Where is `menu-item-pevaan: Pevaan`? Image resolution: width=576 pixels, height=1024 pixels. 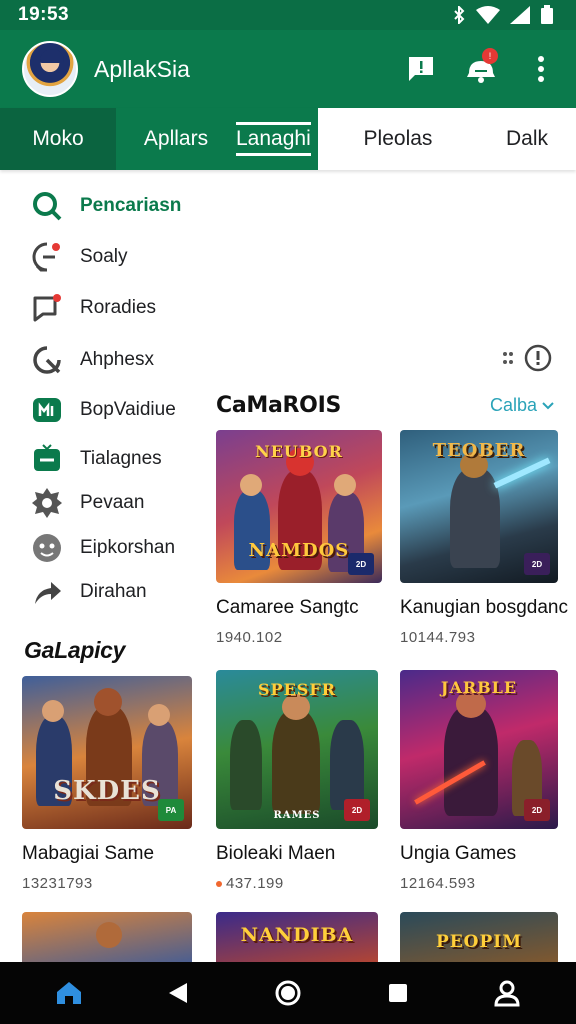
menu-item-pevaan: Pevaan is located at coordinates (87, 503).